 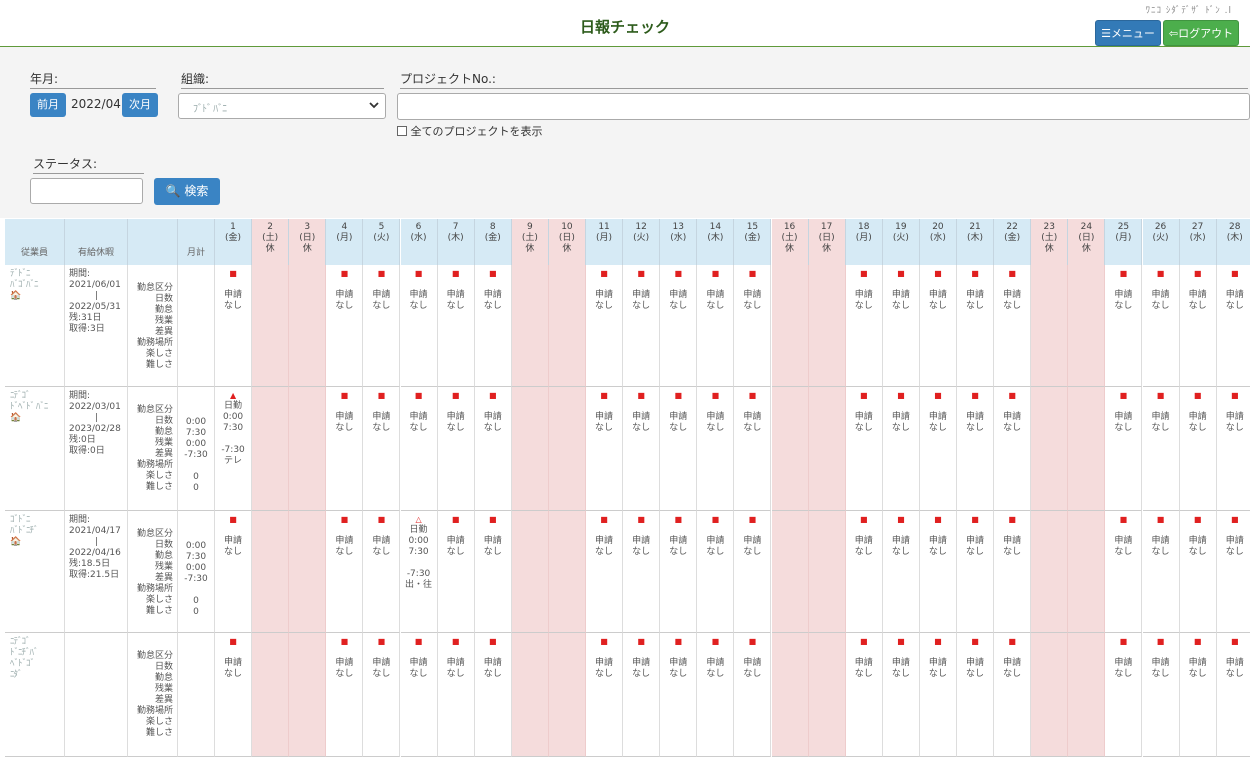 What do you see at coordinates (86, 191) in the screenshot?
I see `status-select` at bounding box center [86, 191].